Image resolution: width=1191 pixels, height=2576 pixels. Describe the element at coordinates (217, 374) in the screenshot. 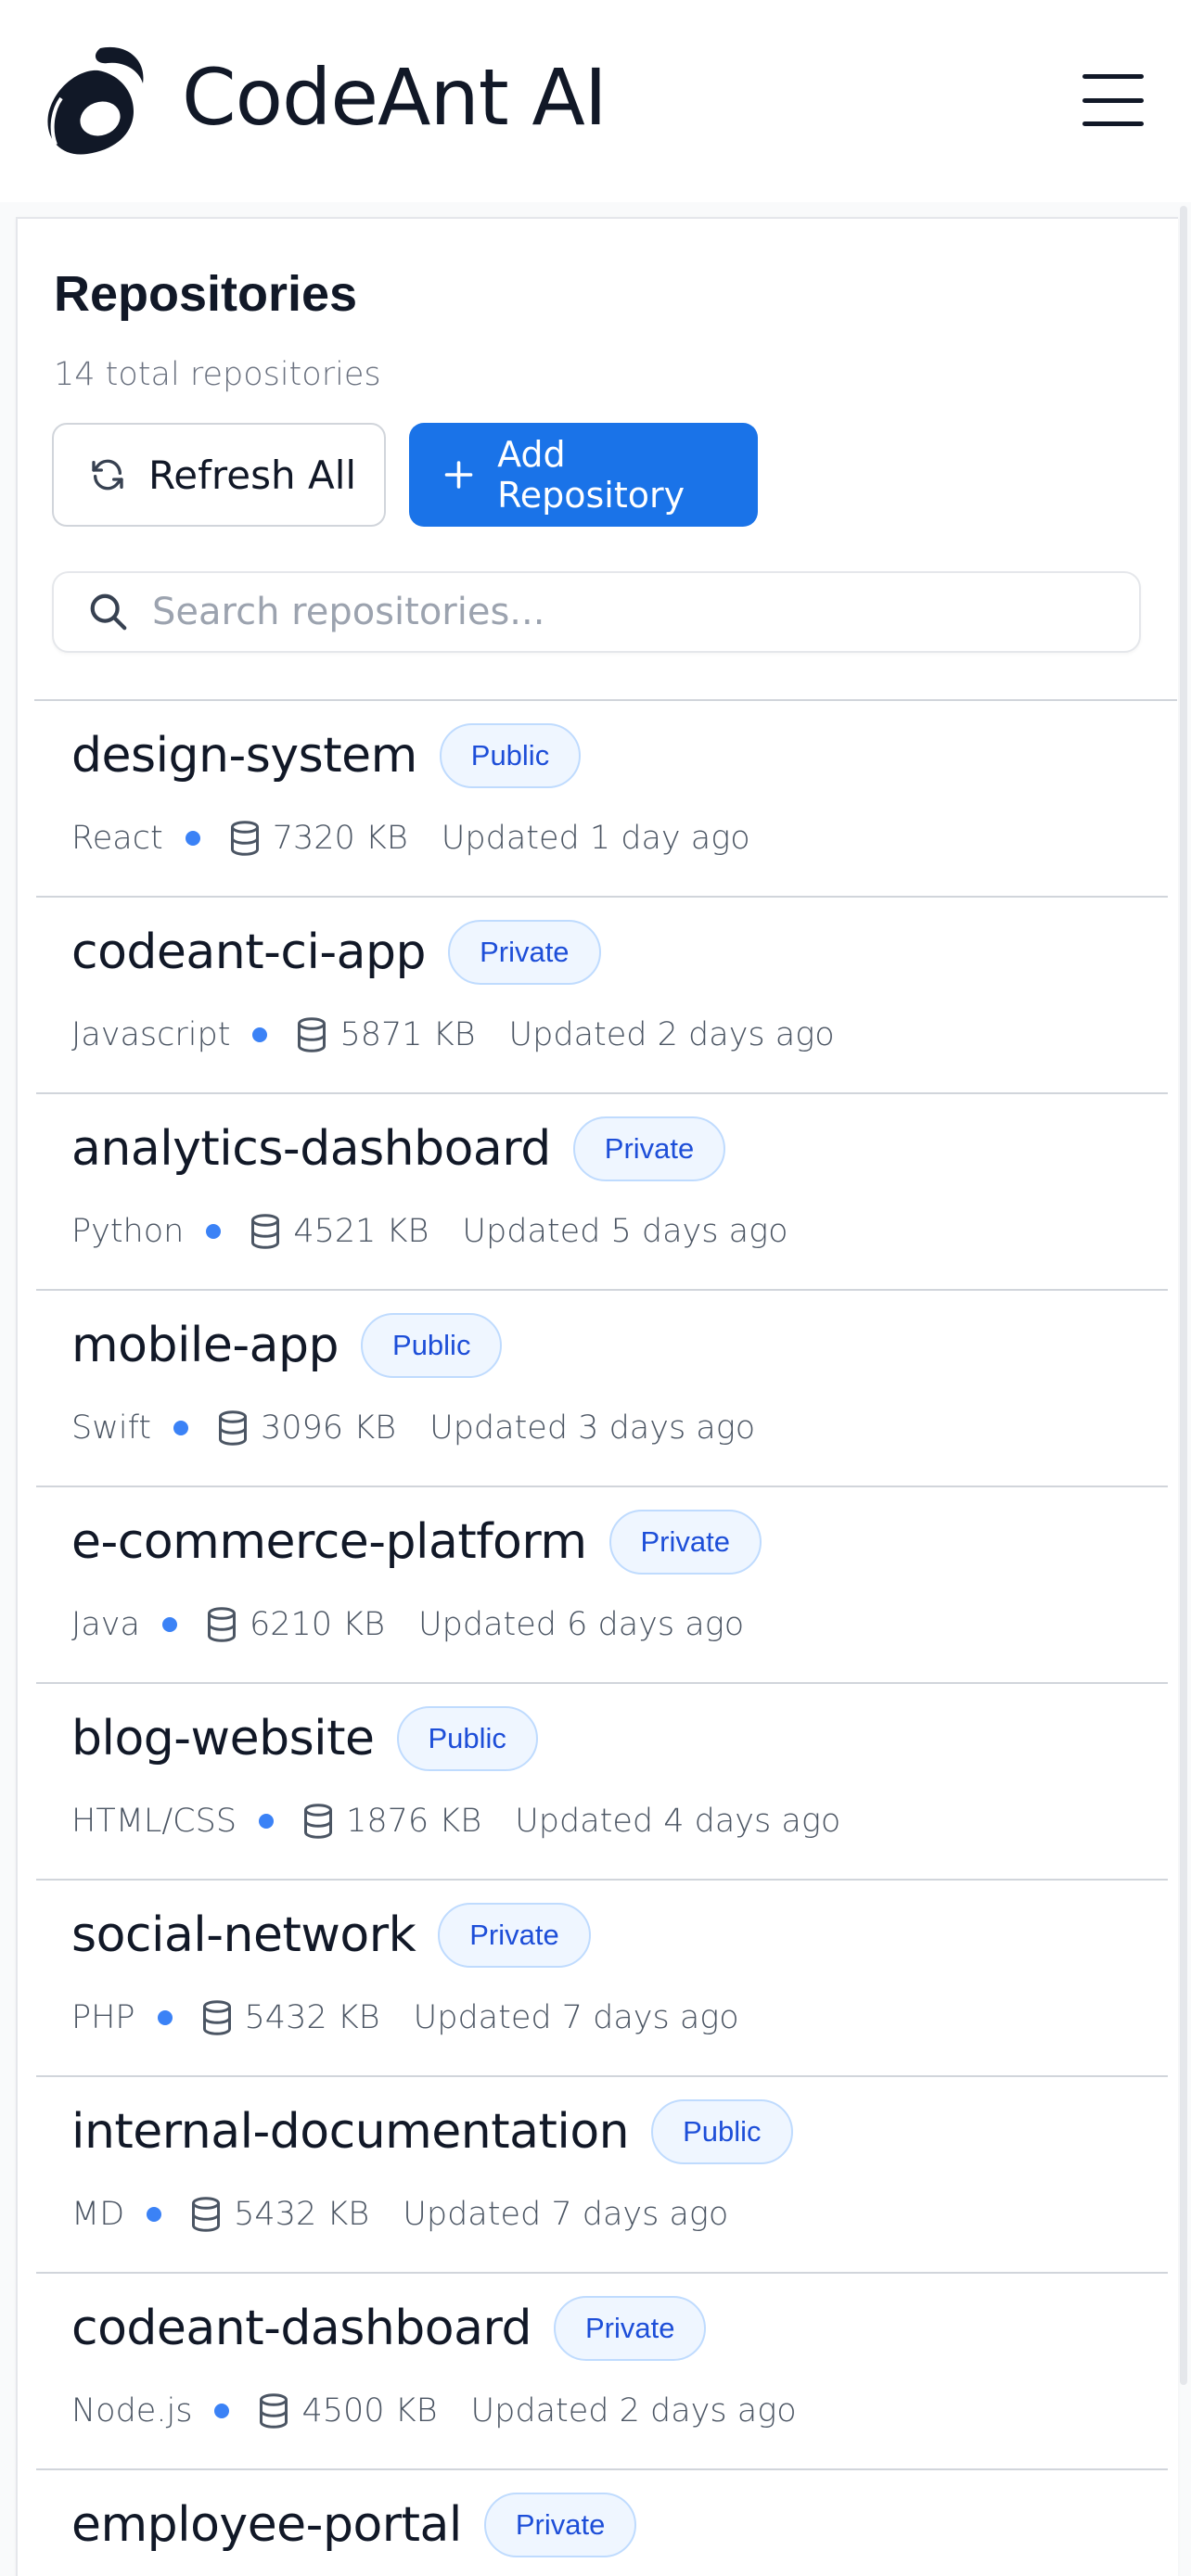

I see `repository-count: 14 total repositories` at that location.